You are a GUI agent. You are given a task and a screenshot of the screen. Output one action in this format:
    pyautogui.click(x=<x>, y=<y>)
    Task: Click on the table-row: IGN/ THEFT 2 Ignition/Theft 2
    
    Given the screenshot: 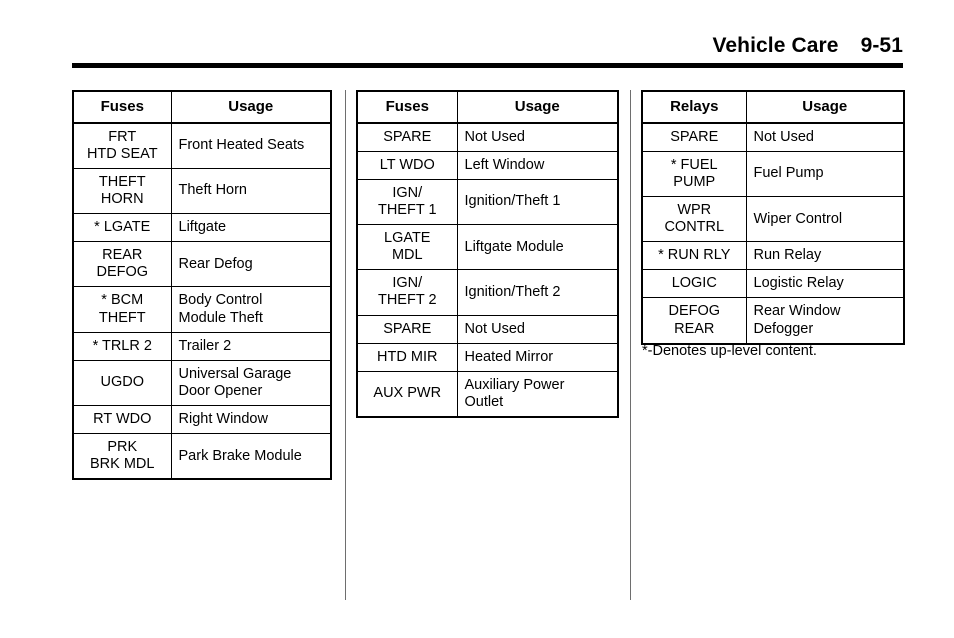 What is the action you would take?
    pyautogui.click(x=487, y=292)
    